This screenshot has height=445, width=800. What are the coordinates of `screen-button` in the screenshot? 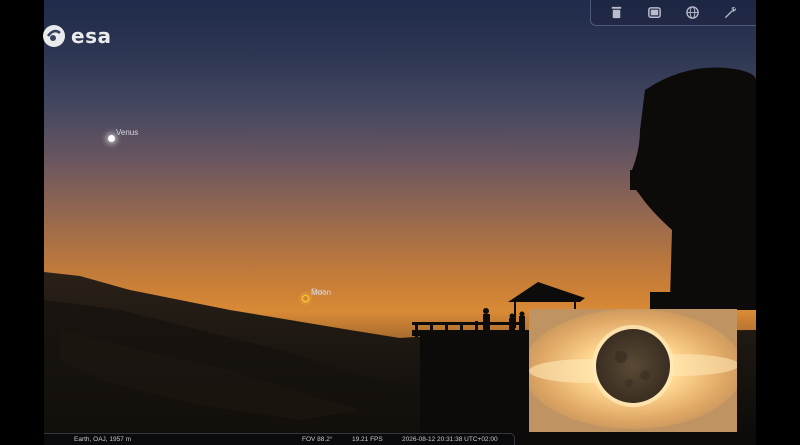 It's located at (654, 13).